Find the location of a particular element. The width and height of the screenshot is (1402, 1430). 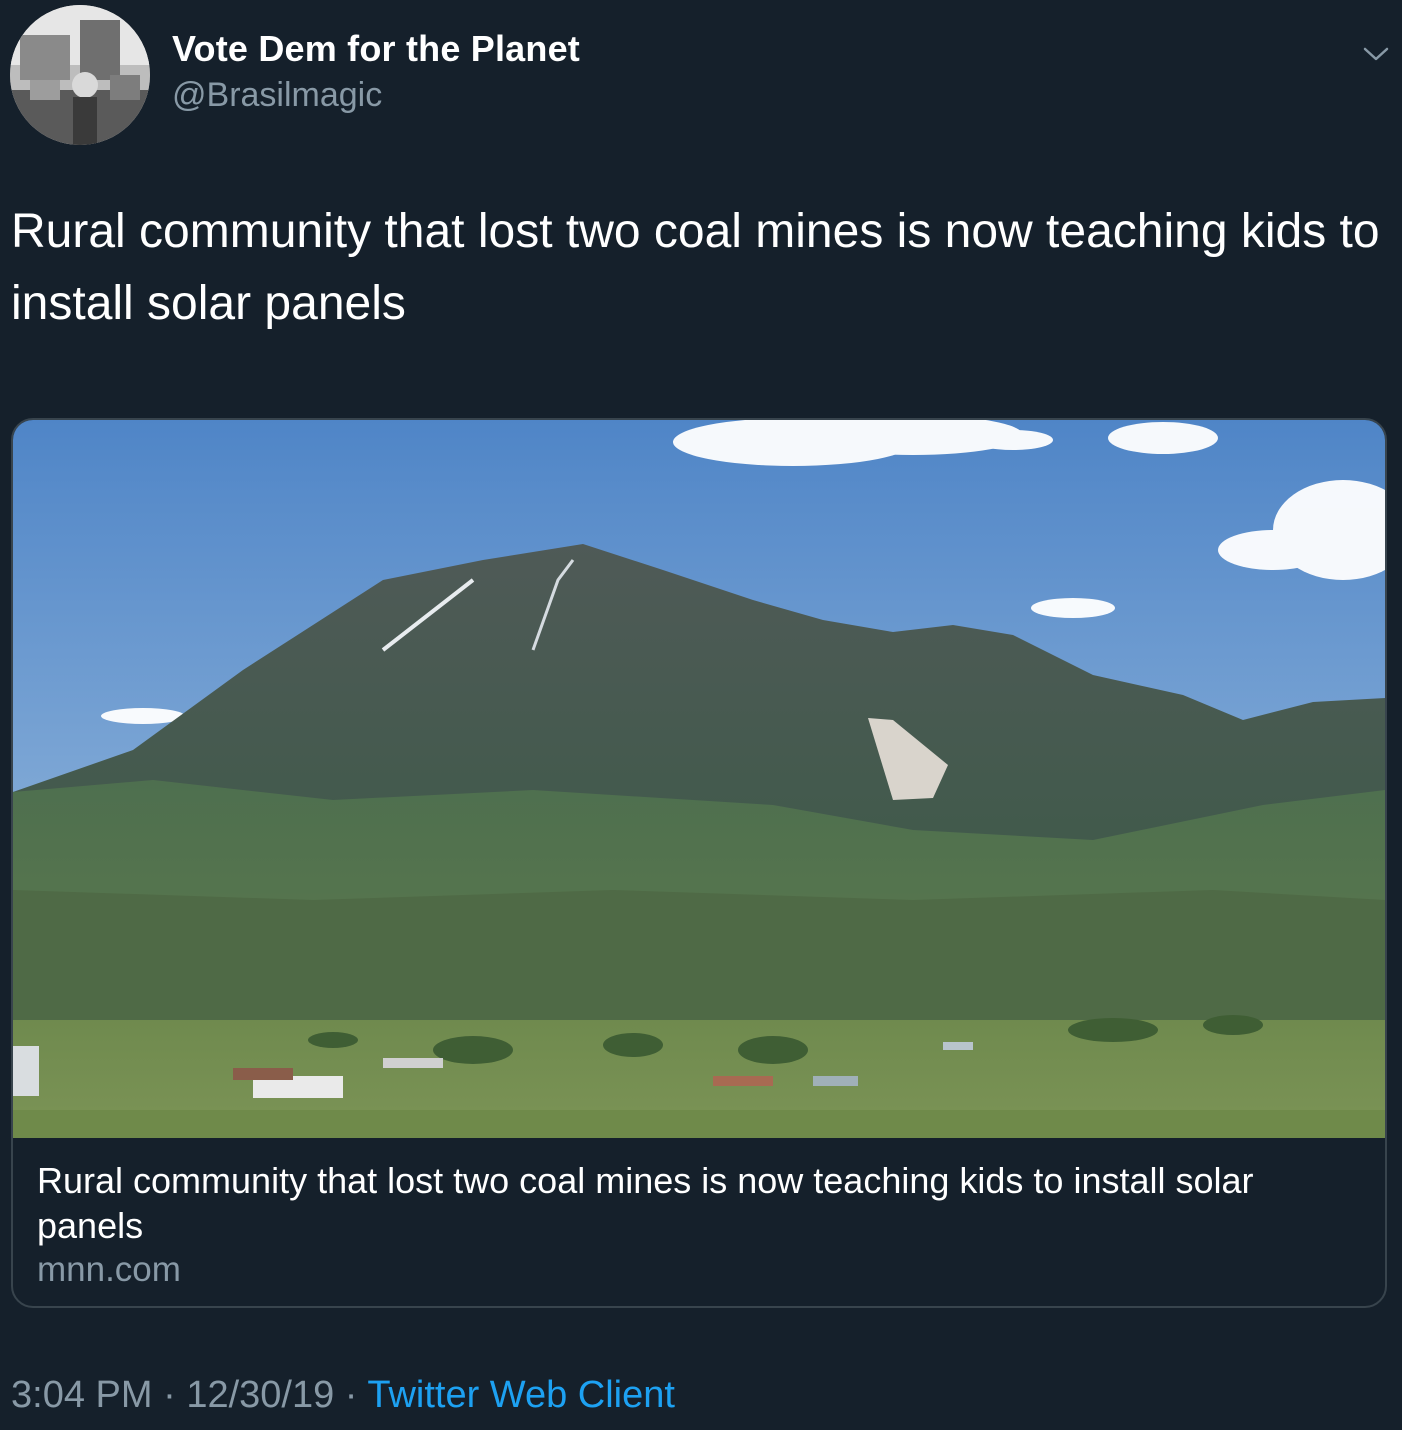

author-handle: @Brasilmagic is located at coordinates (277, 95).